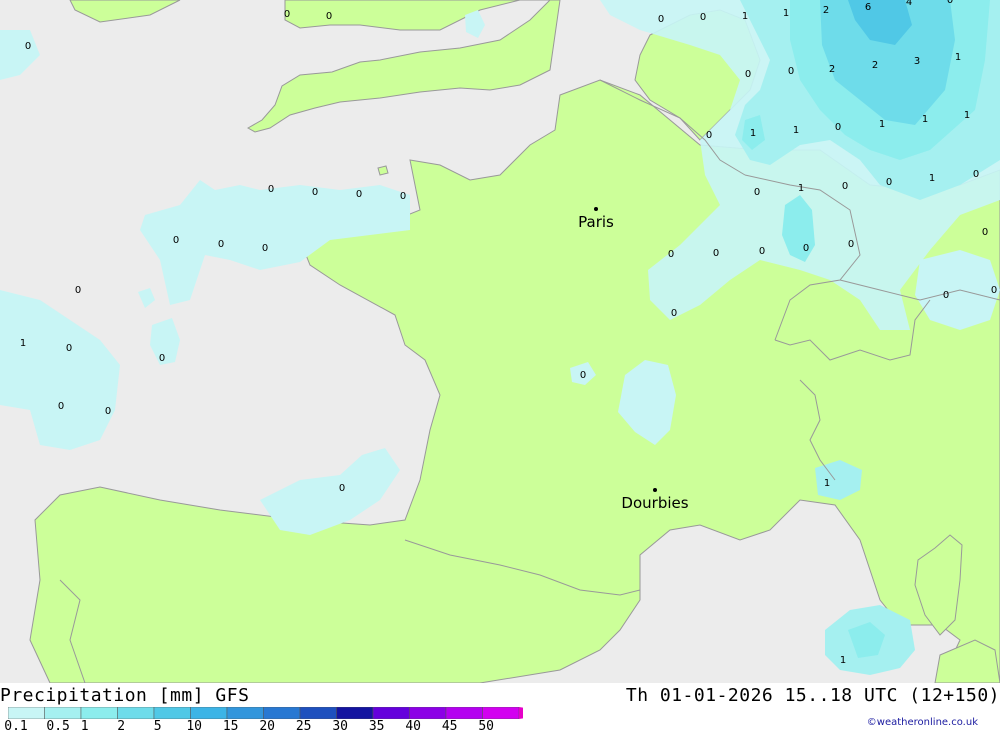  Describe the element at coordinates (596, 222) in the screenshot. I see `city-label-paris: Paris` at that location.